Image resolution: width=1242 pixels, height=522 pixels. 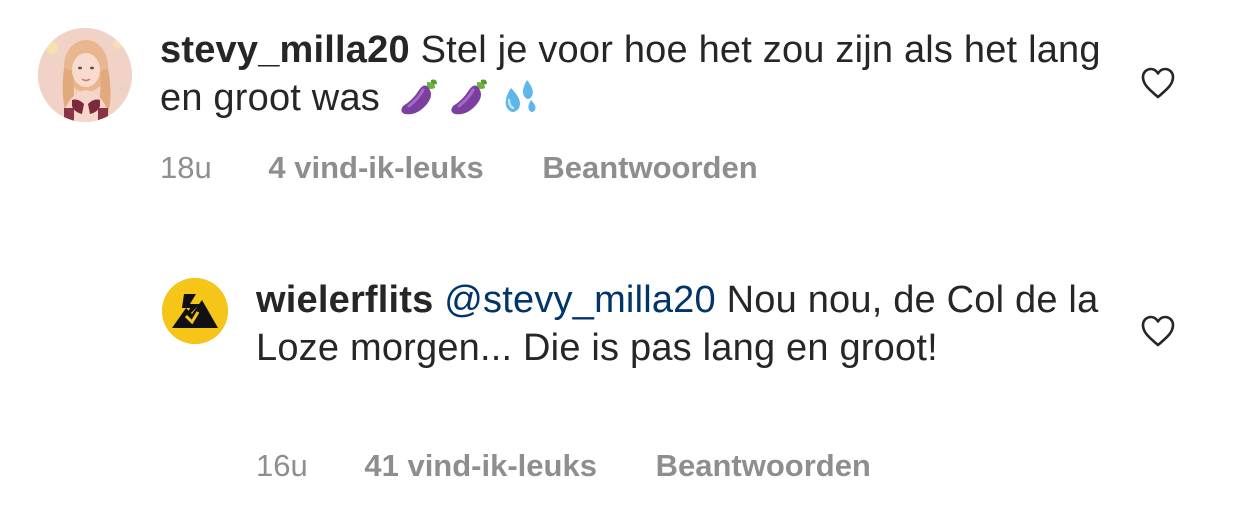 I want to click on comment-username: stevy_milla20, so click(x=285, y=50).